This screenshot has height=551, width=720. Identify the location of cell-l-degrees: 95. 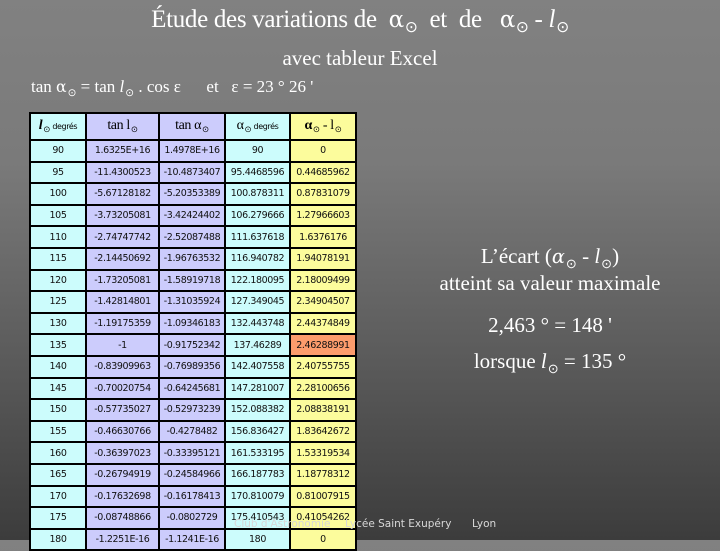
(58, 172).